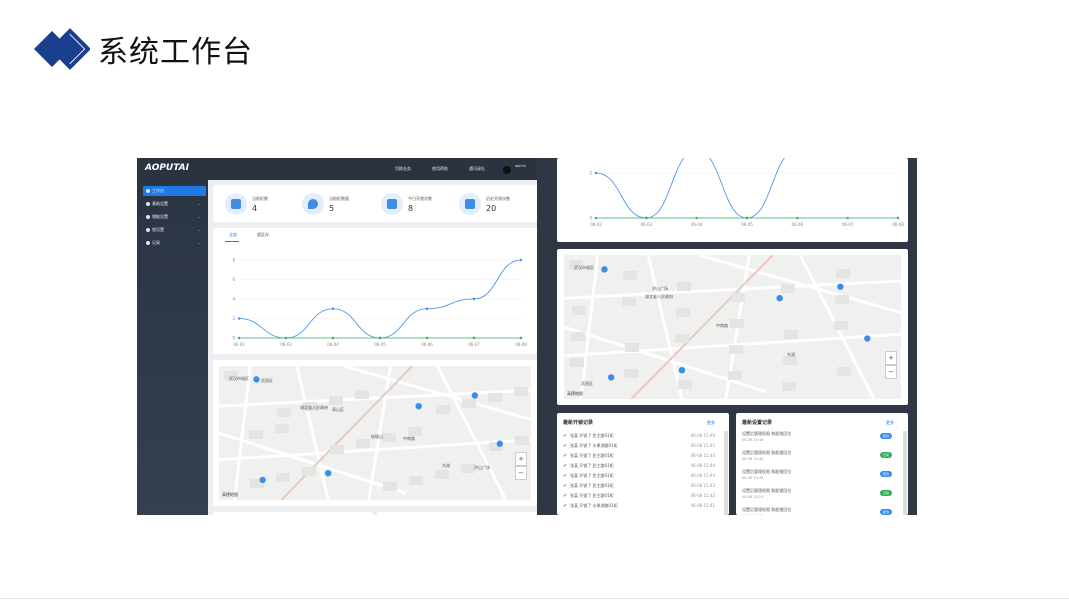 The image size is (1069, 601). Describe the element at coordinates (333, 344) in the screenshot. I see `x-tick-label: 06-04` at that location.